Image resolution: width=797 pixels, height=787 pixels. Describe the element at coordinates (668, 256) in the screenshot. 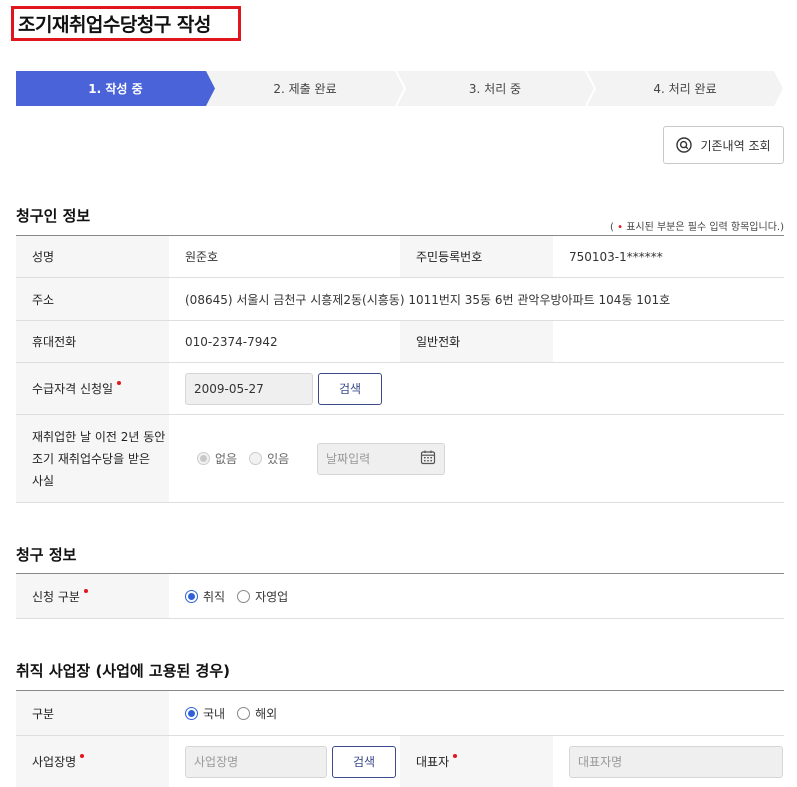

I see `rrn-value: 750103-1******` at that location.